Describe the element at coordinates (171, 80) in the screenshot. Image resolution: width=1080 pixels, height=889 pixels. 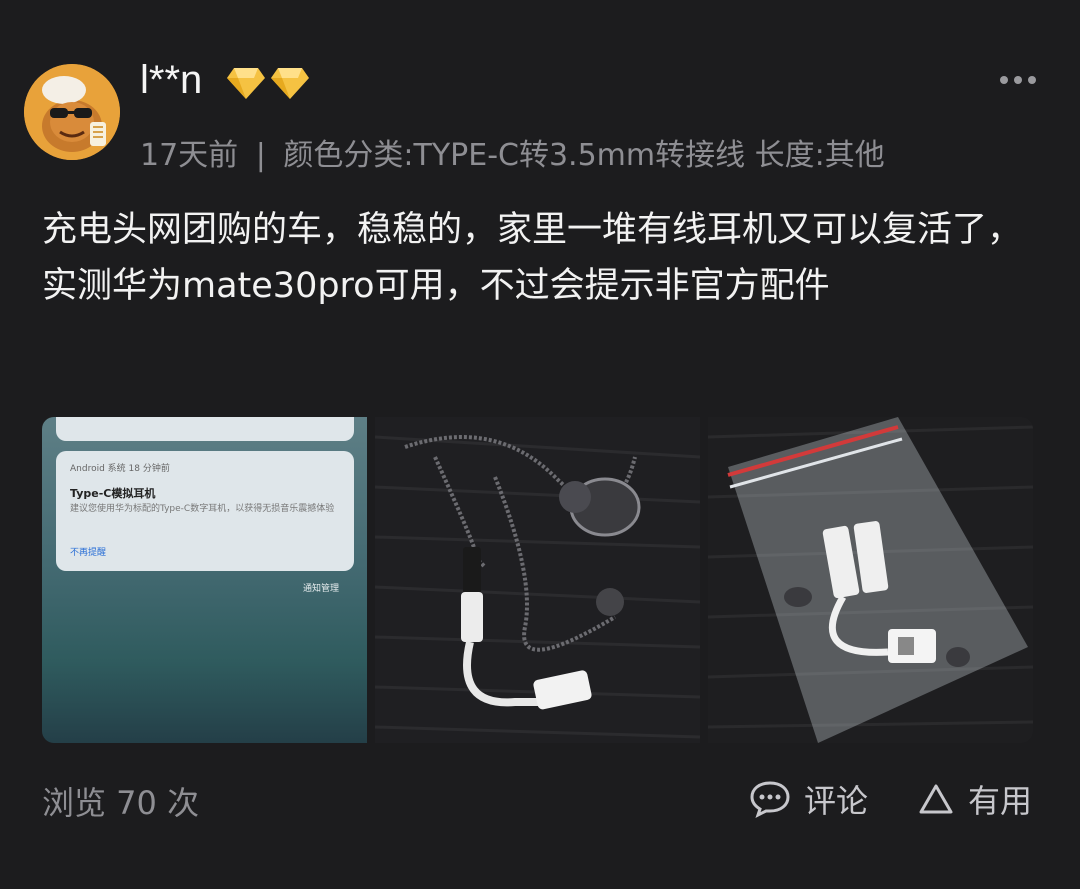
I see `username: l**n` at that location.